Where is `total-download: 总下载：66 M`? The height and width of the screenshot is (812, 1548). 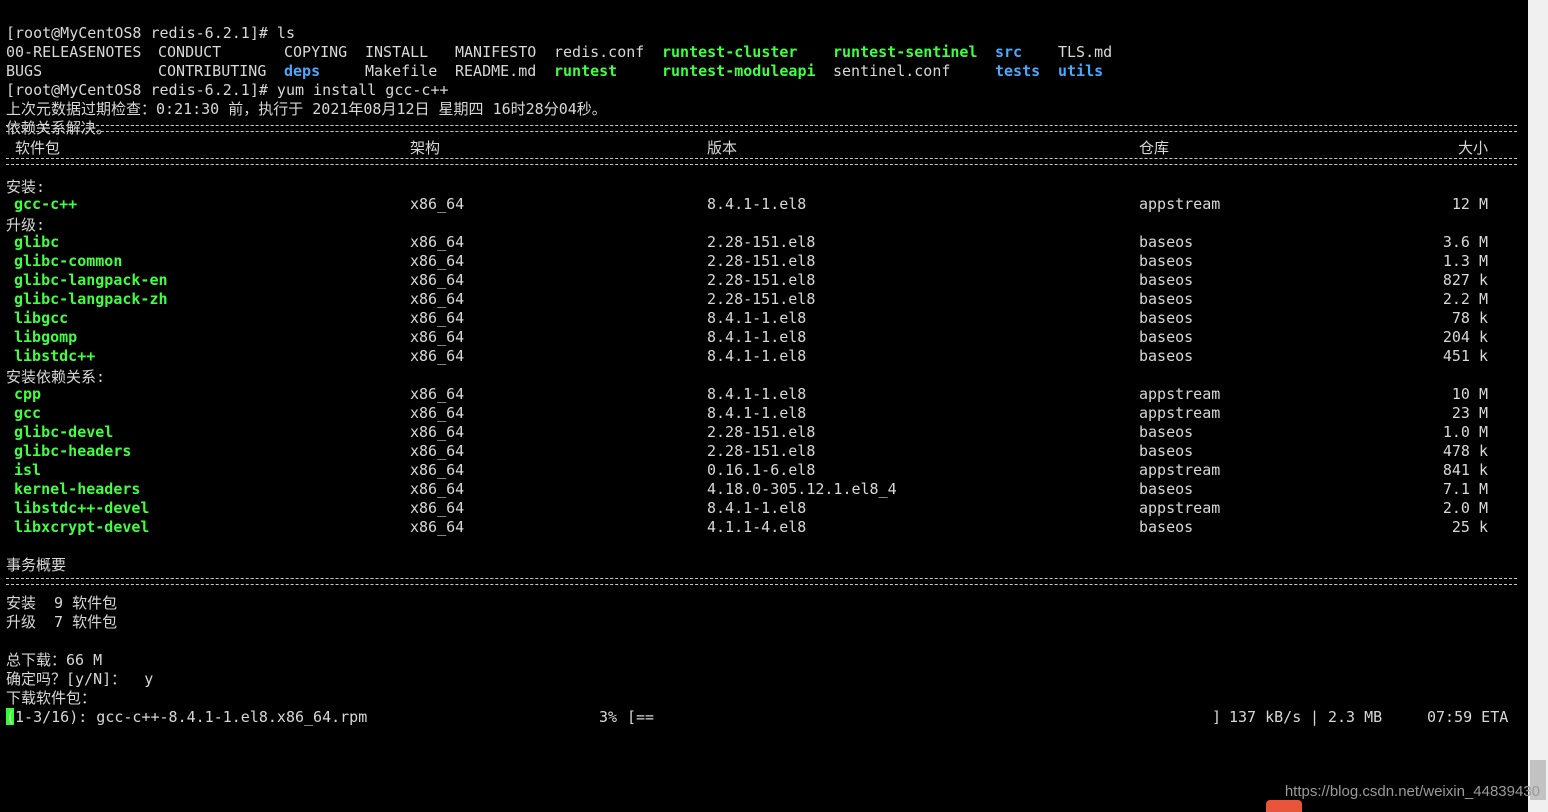 total-download: 总下载：66 M is located at coordinates (54, 660).